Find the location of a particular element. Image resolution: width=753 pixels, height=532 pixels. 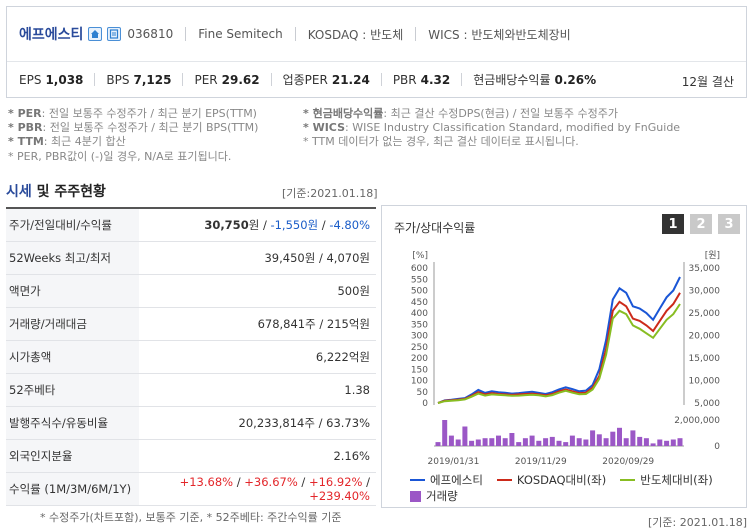

row-label: 액면가 is located at coordinates (72, 291).